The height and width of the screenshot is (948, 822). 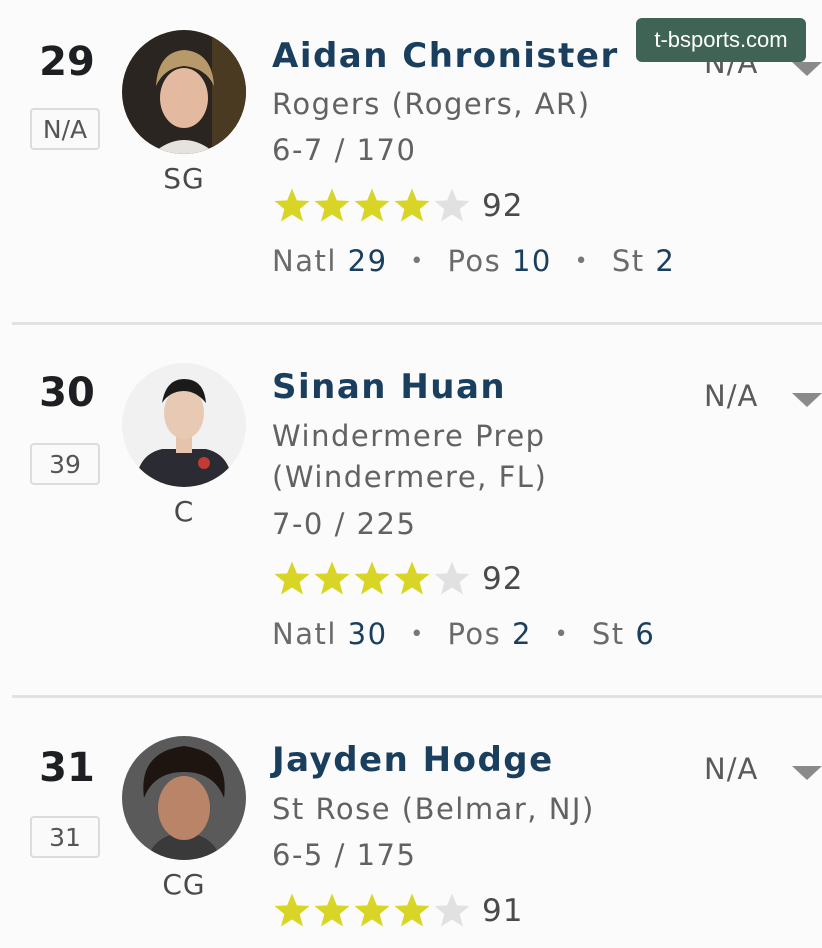 What do you see at coordinates (65, 837) in the screenshot?
I see `previous-rank-badge: 31` at bounding box center [65, 837].